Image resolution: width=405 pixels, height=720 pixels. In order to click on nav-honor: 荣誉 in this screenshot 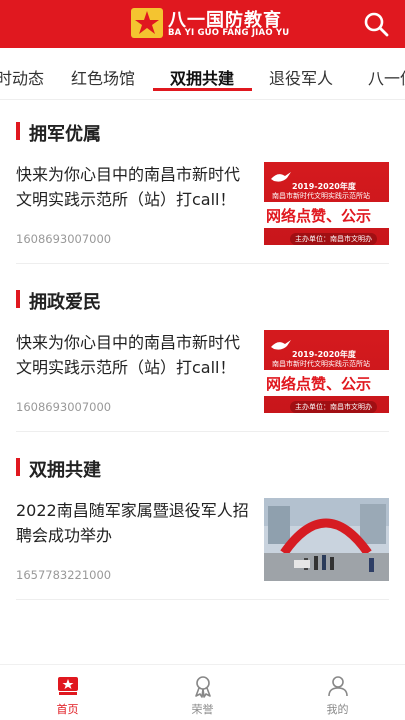, I will do `click(202, 692)`.